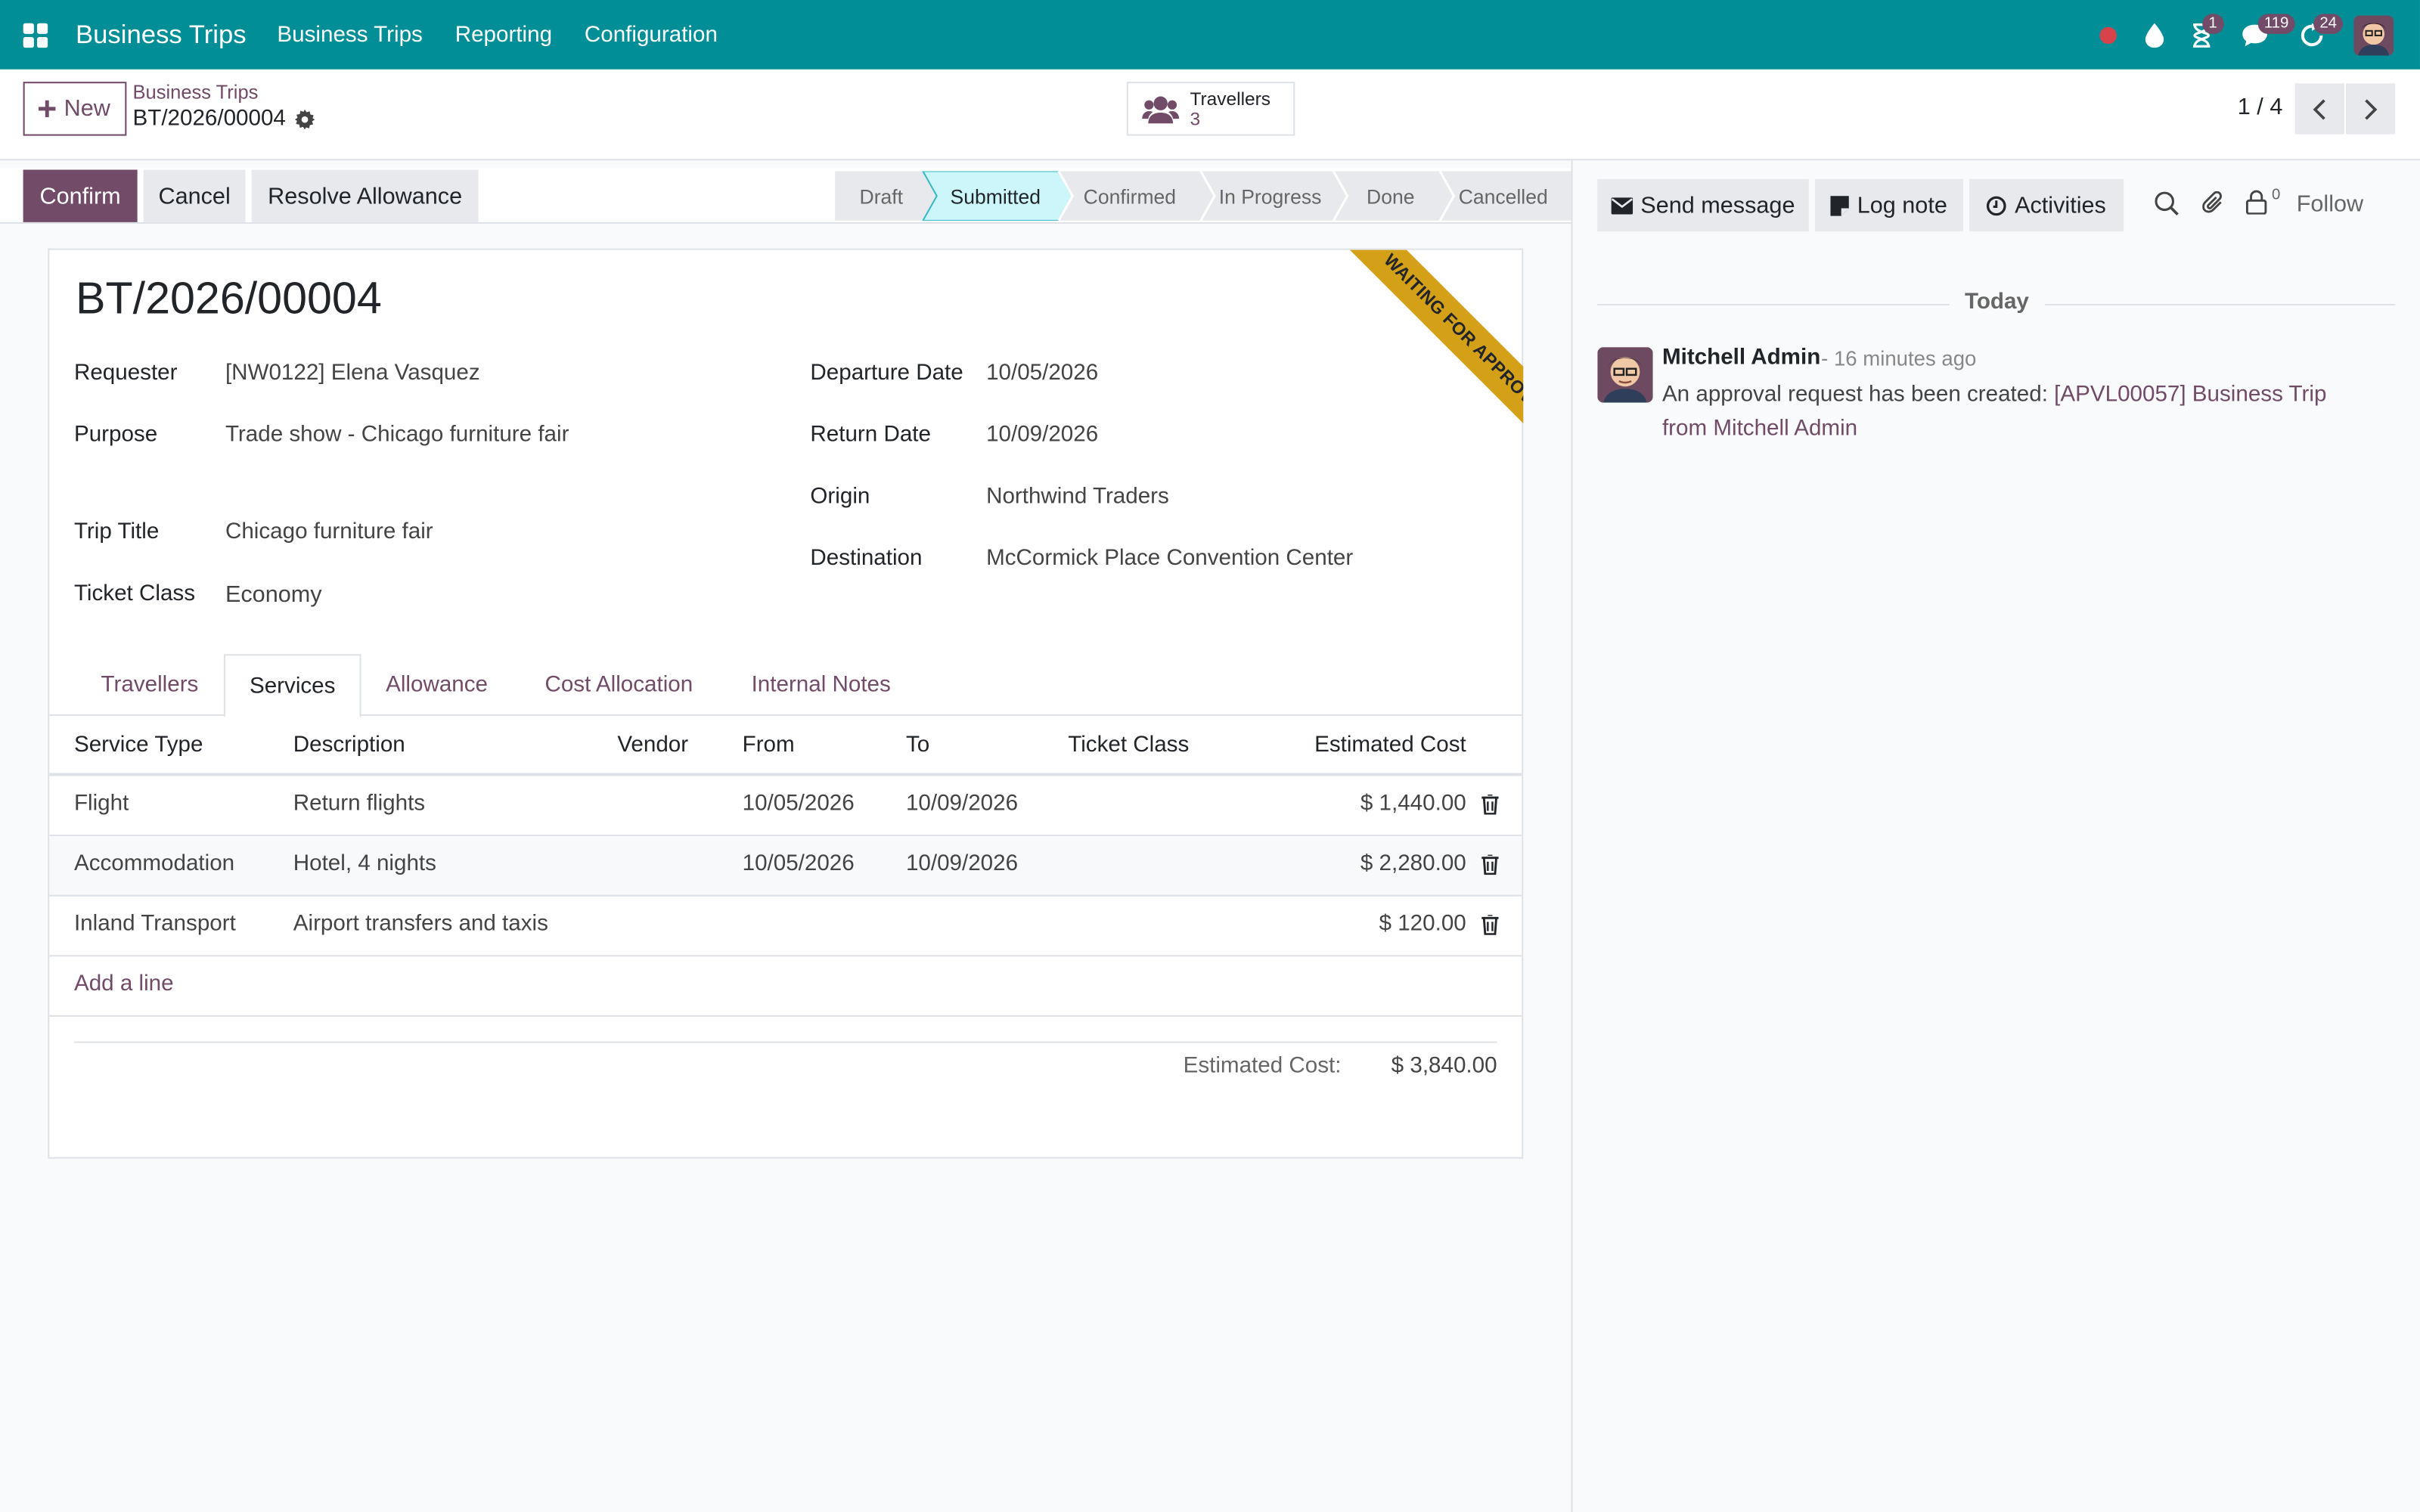  I want to click on col-to: To, so click(917, 745).